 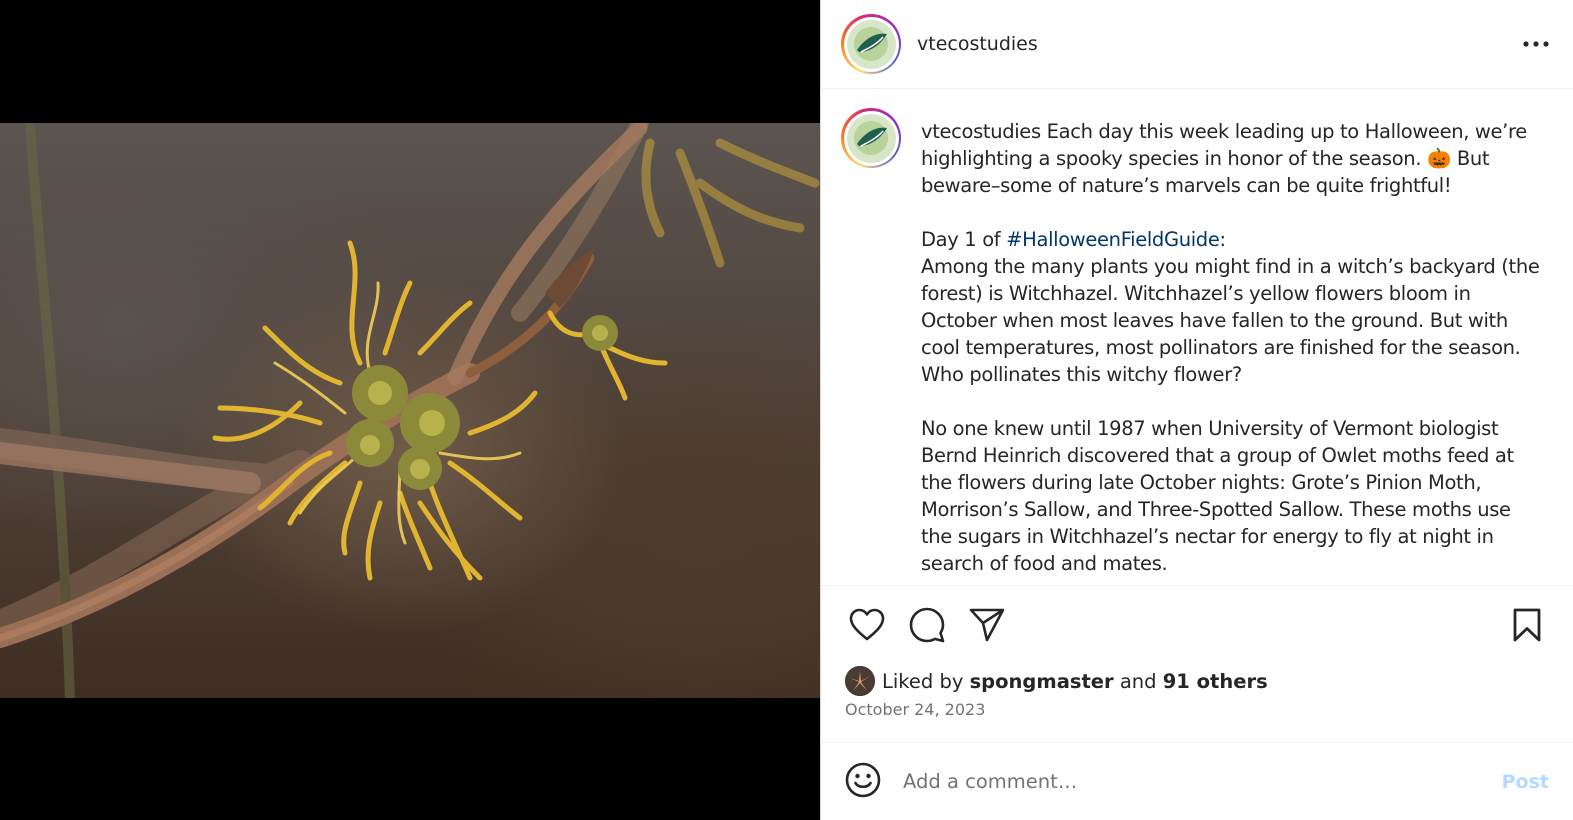 I want to click on header-username: vtecostudies, so click(x=977, y=44).